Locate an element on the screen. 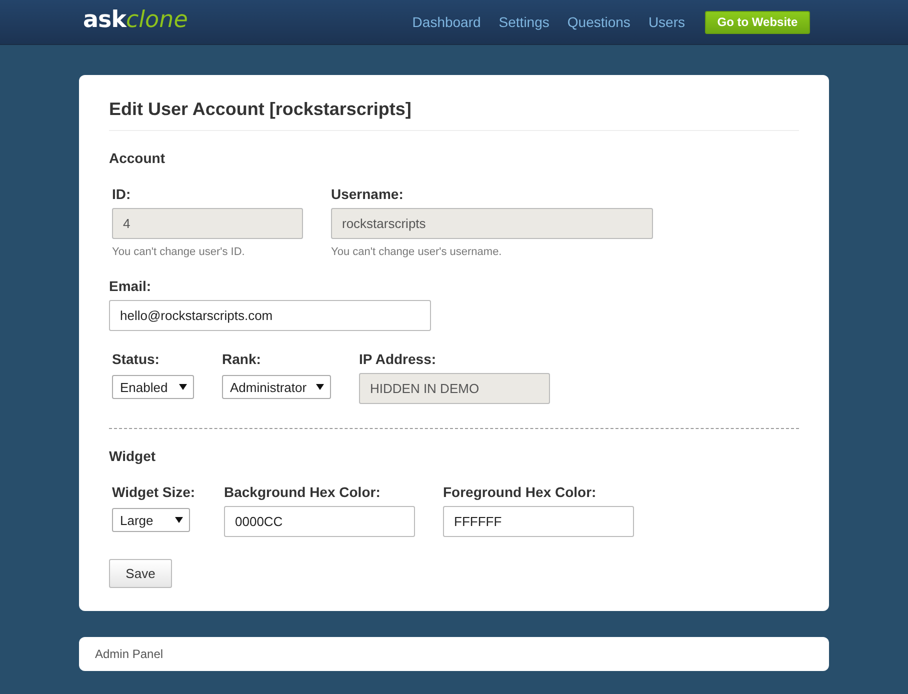  logo: askclone is located at coordinates (135, 20).